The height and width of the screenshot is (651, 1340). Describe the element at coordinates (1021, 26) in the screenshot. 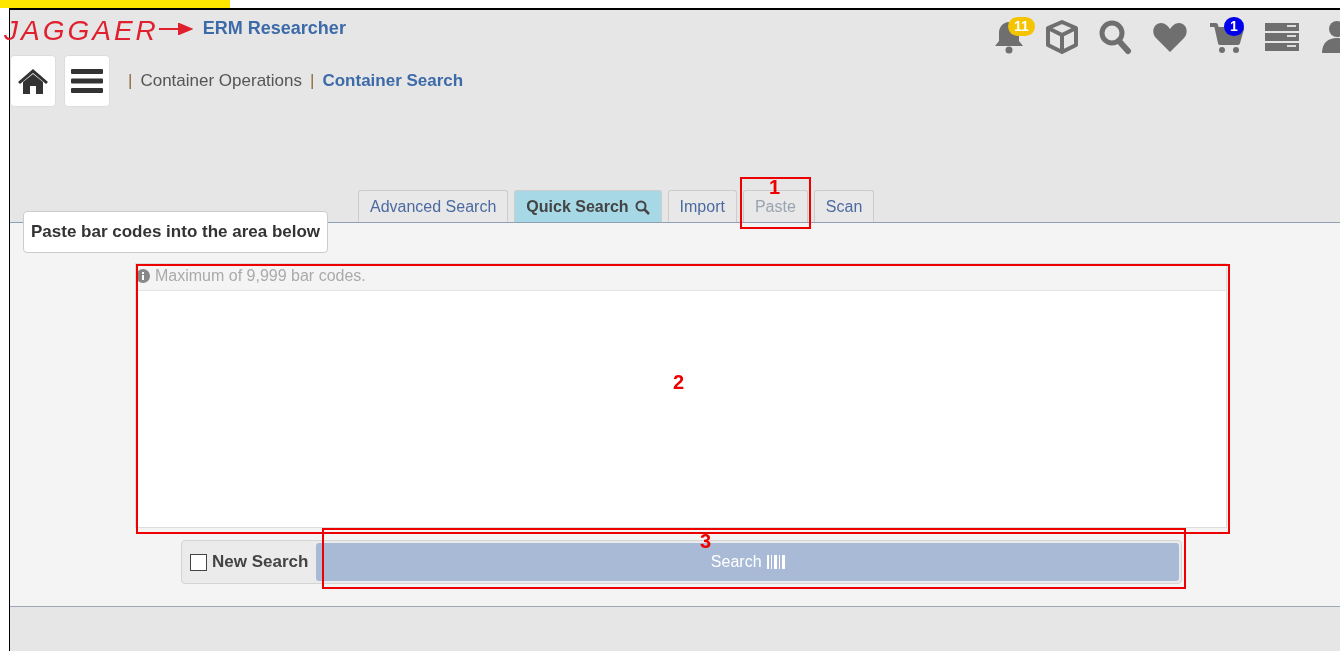

I see `count-badge: 11` at that location.